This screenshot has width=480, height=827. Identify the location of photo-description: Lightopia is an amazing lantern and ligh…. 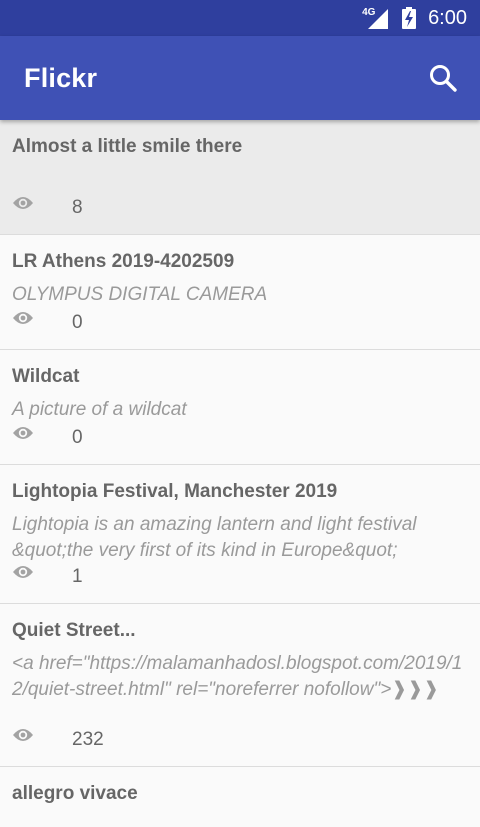
(214, 537).